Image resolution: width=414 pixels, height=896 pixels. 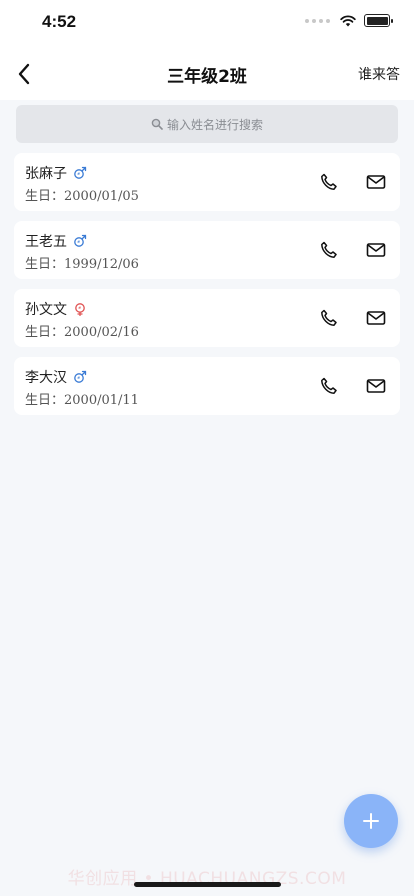 What do you see at coordinates (379, 74) in the screenshot?
I see `who-answers-button: 谁来答` at bounding box center [379, 74].